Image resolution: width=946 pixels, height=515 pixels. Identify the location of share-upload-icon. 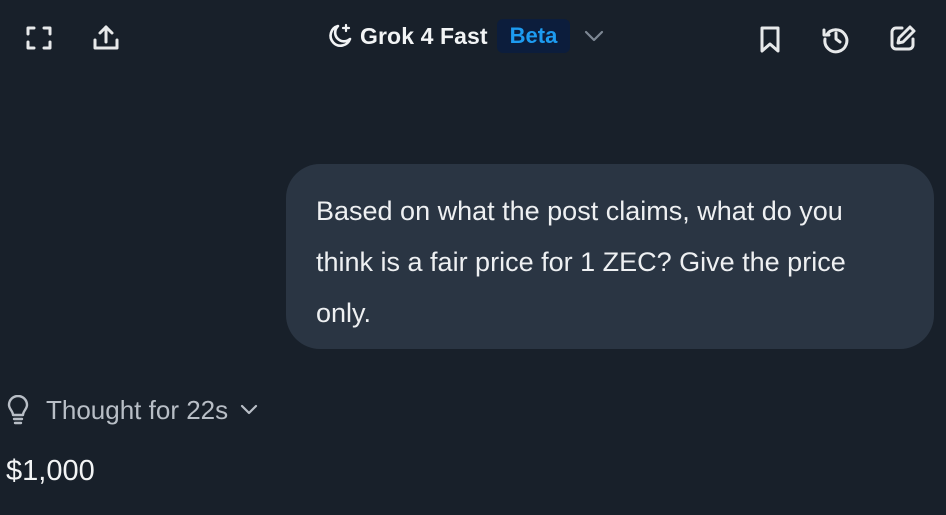
(106, 37).